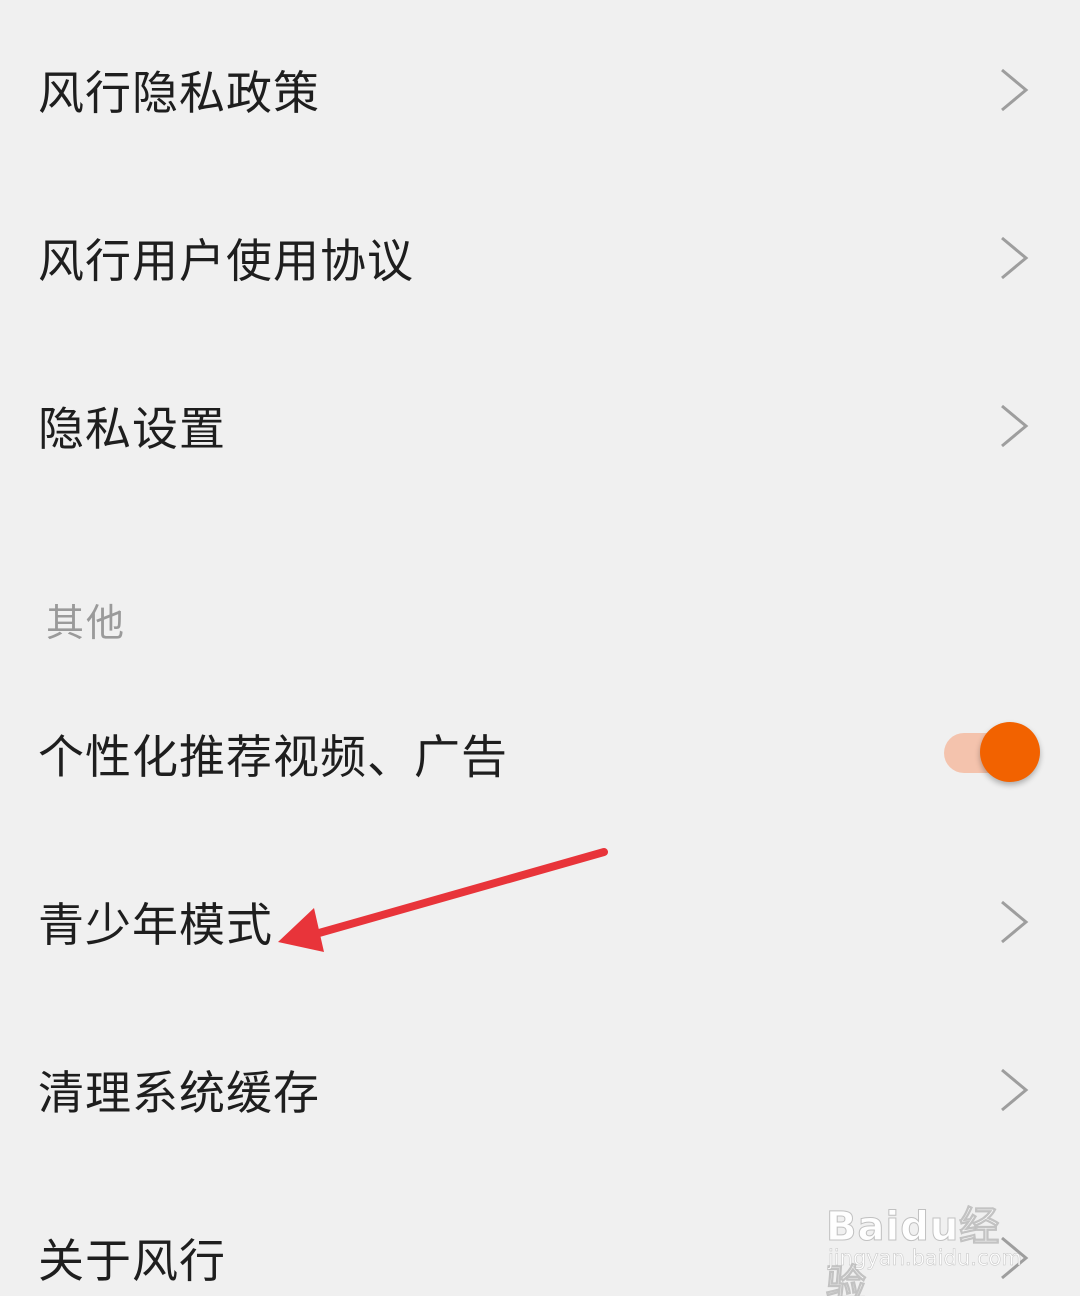 This screenshot has height=1296, width=1080. Describe the element at coordinates (1010, 752) in the screenshot. I see `toggle-knob` at that location.